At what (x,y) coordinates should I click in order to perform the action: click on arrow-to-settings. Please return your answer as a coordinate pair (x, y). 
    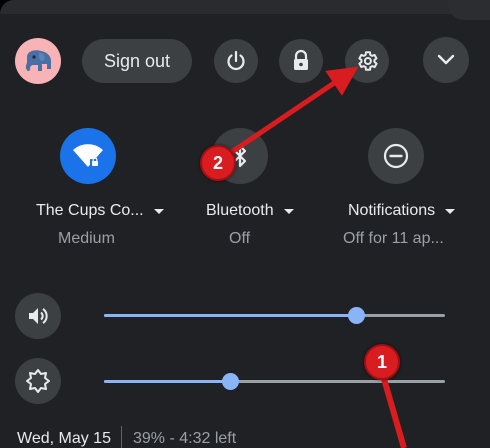
    Looking at the image, I should click on (288, 114).